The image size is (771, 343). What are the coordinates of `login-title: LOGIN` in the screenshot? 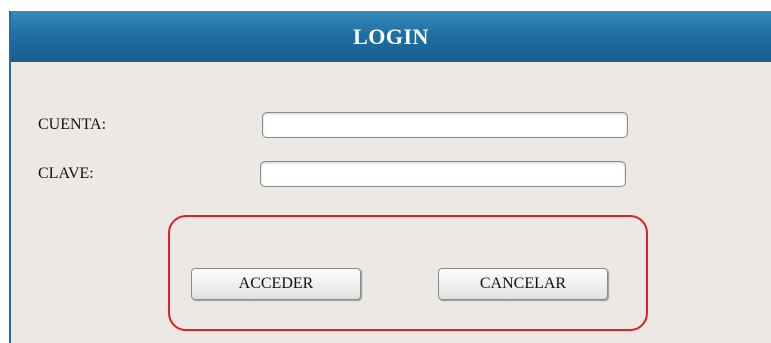 It's located at (391, 36).